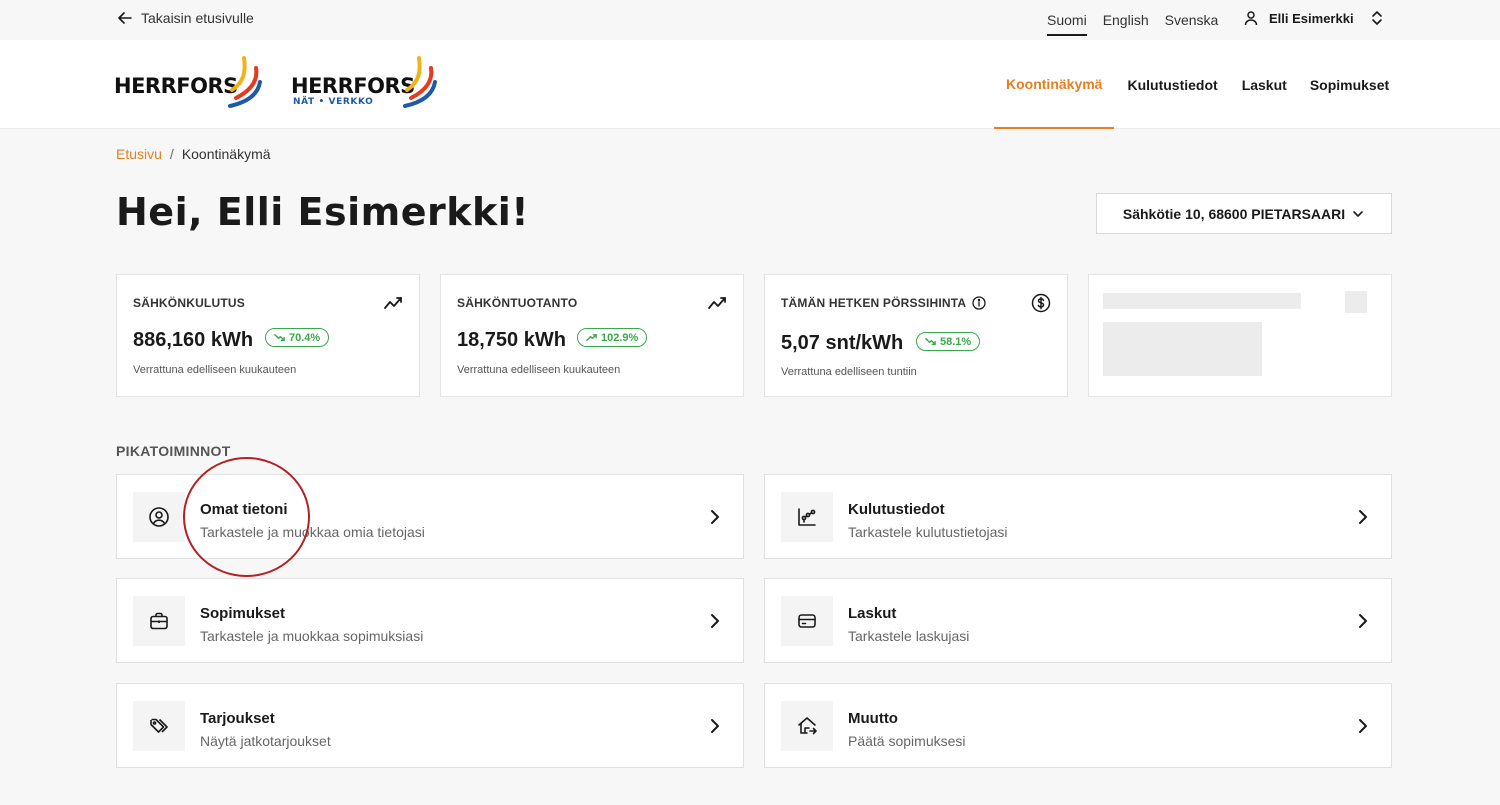  Describe the element at coordinates (909, 636) in the screenshot. I see `quick-action-subtitle: Tarkastele laskujasi` at that location.